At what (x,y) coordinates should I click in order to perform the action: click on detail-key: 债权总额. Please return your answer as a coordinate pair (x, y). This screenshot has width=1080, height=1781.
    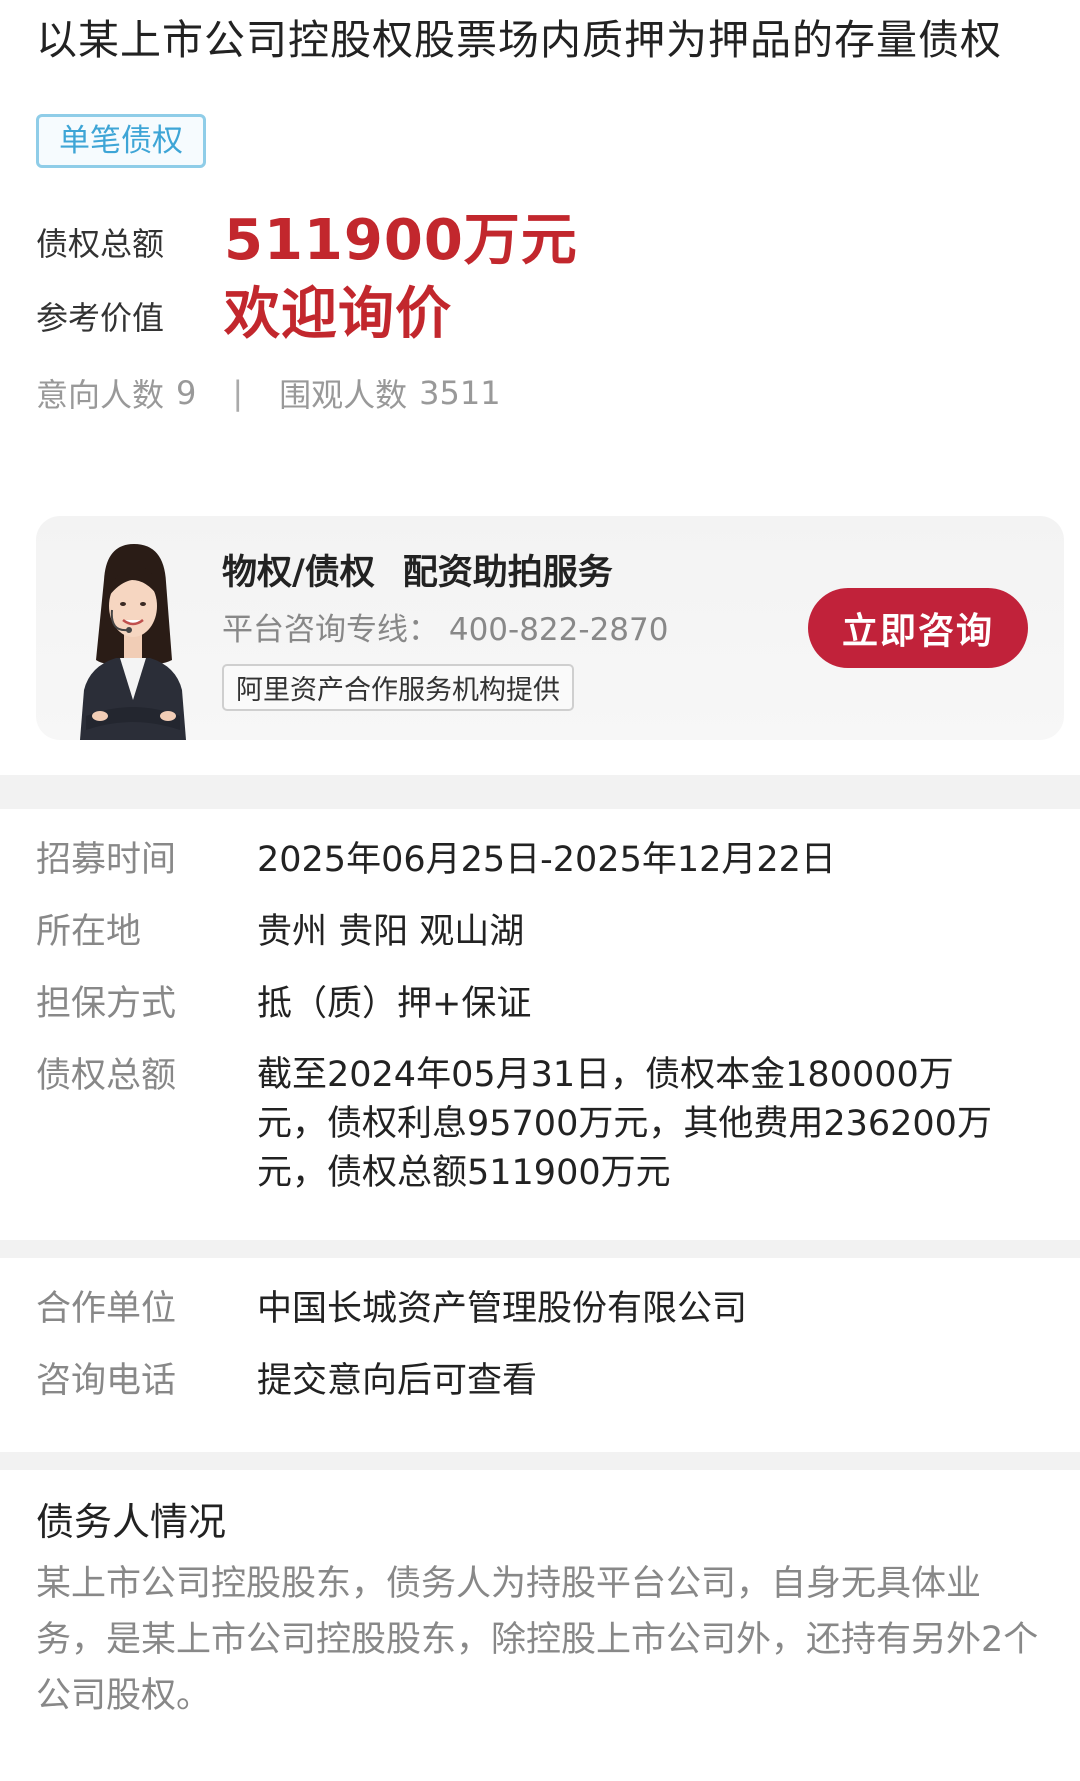
    Looking at the image, I should click on (106, 1076).